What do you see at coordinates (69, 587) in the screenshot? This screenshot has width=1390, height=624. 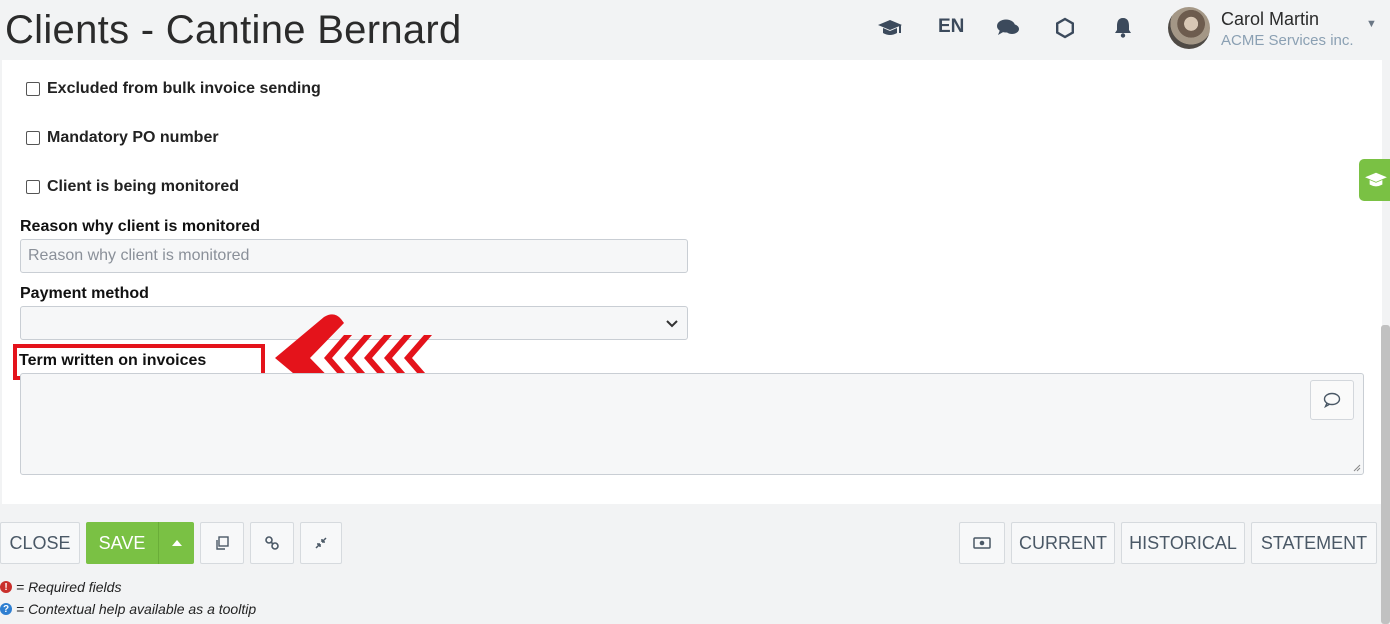 I see `legend-required-text: = Required fields` at bounding box center [69, 587].